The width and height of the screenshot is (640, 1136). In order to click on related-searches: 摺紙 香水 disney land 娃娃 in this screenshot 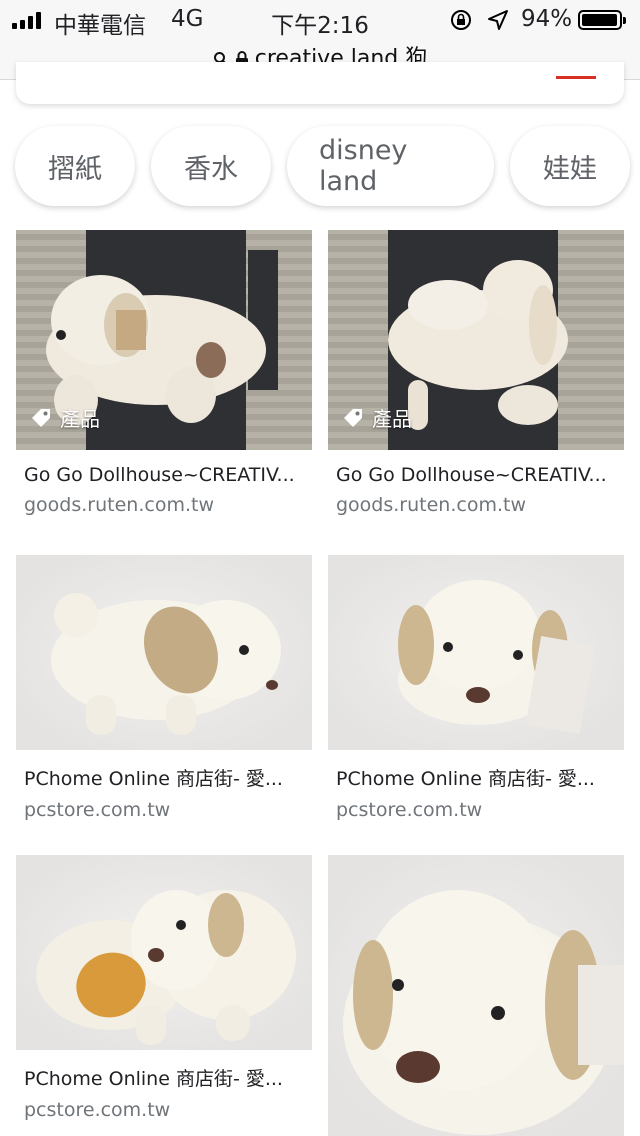, I will do `click(322, 166)`.